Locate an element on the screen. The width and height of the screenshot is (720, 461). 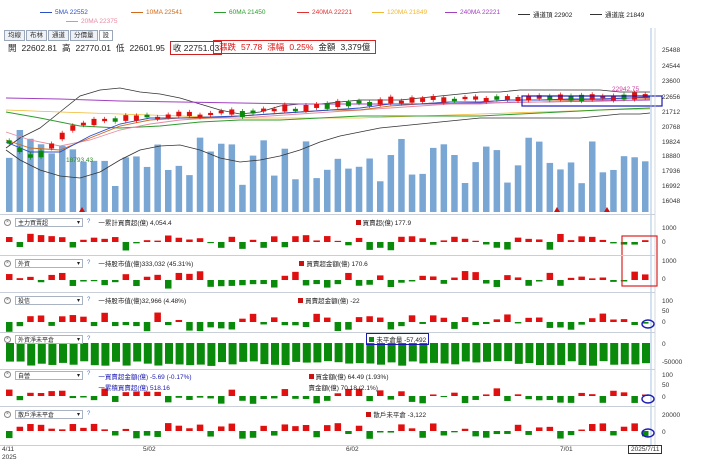
chevron-down-icon: ▾ is located at coordinates (78, 376).